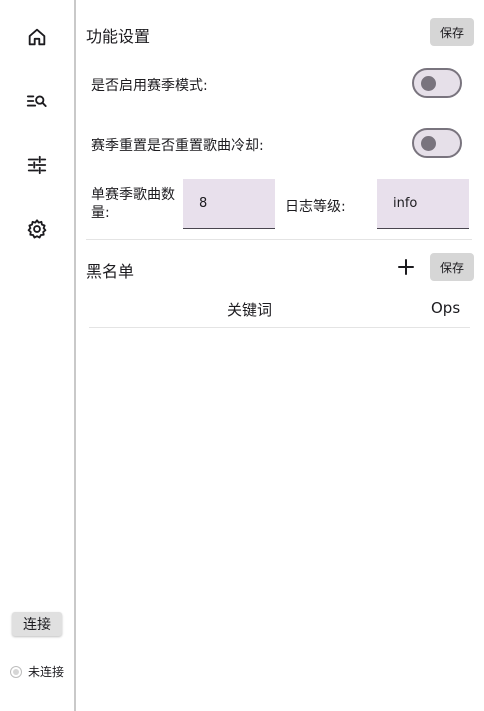 The width and height of the screenshot is (484, 711). What do you see at coordinates (279, 327) in the screenshot?
I see `table-header-divider` at bounding box center [279, 327].